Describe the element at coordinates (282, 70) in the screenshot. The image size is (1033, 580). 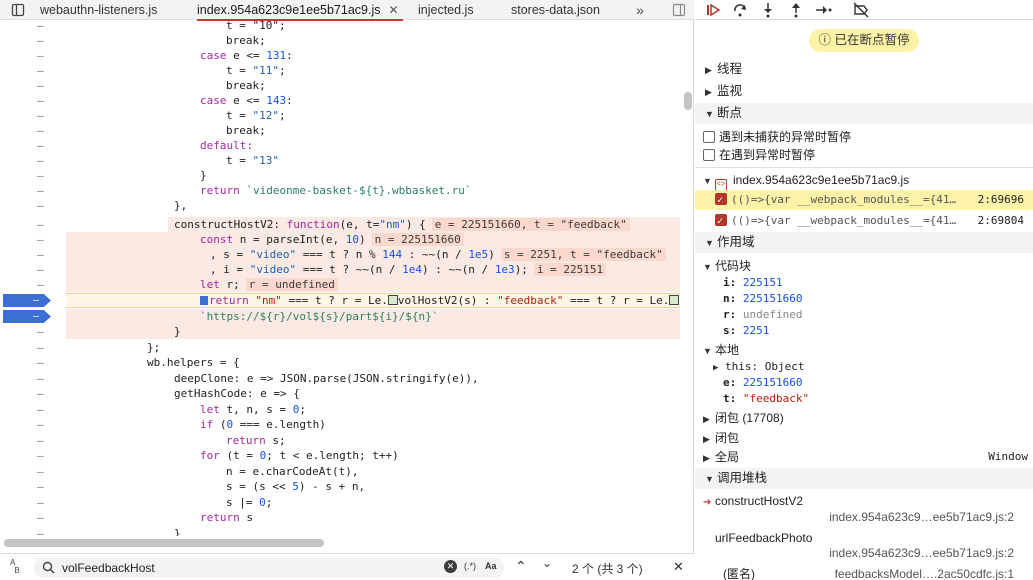
I see `tok: ;` at that location.